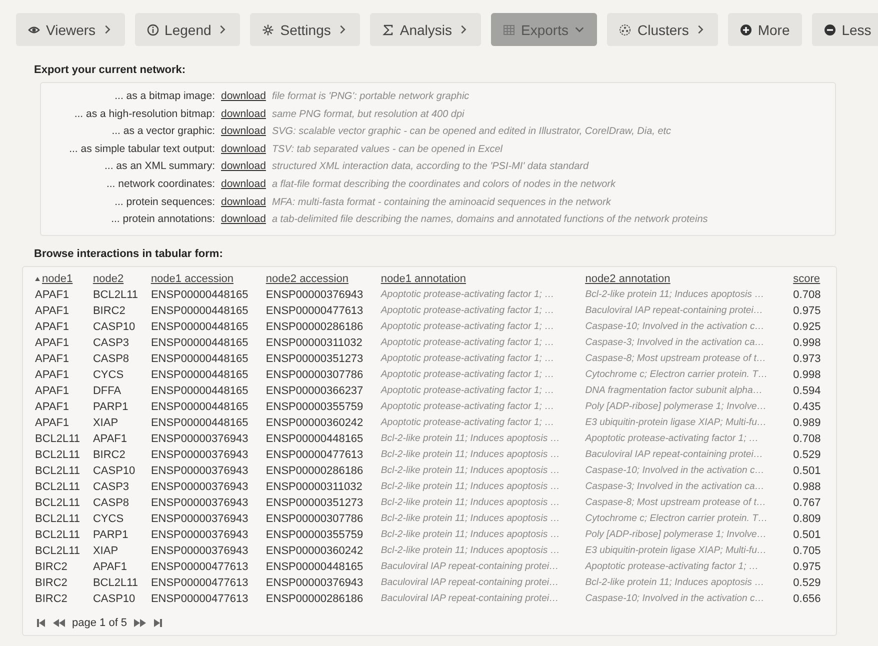 Image resolution: width=878 pixels, height=646 pixels. Describe the element at coordinates (807, 487) in the screenshot. I see `table-cell-text: 0.988` at that location.